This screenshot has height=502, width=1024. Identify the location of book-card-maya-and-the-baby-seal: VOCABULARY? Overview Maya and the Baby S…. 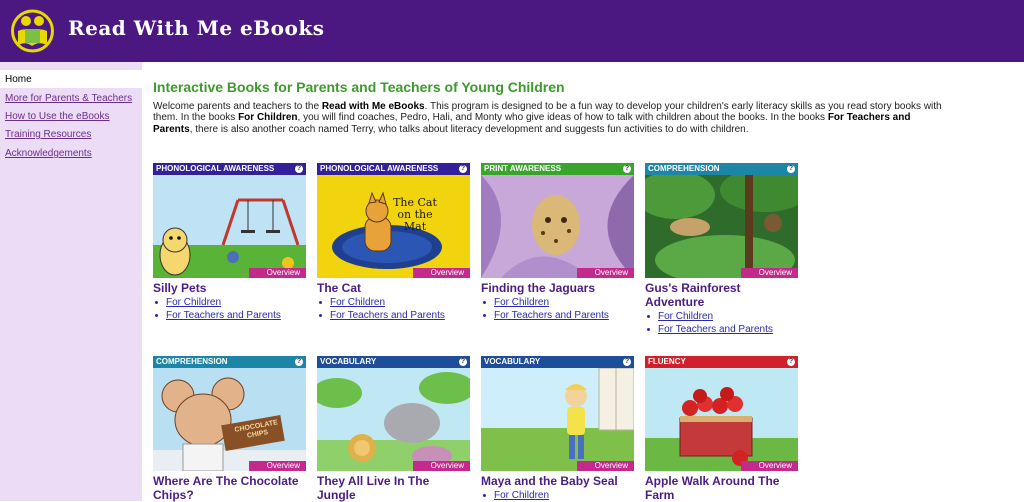
(557, 429).